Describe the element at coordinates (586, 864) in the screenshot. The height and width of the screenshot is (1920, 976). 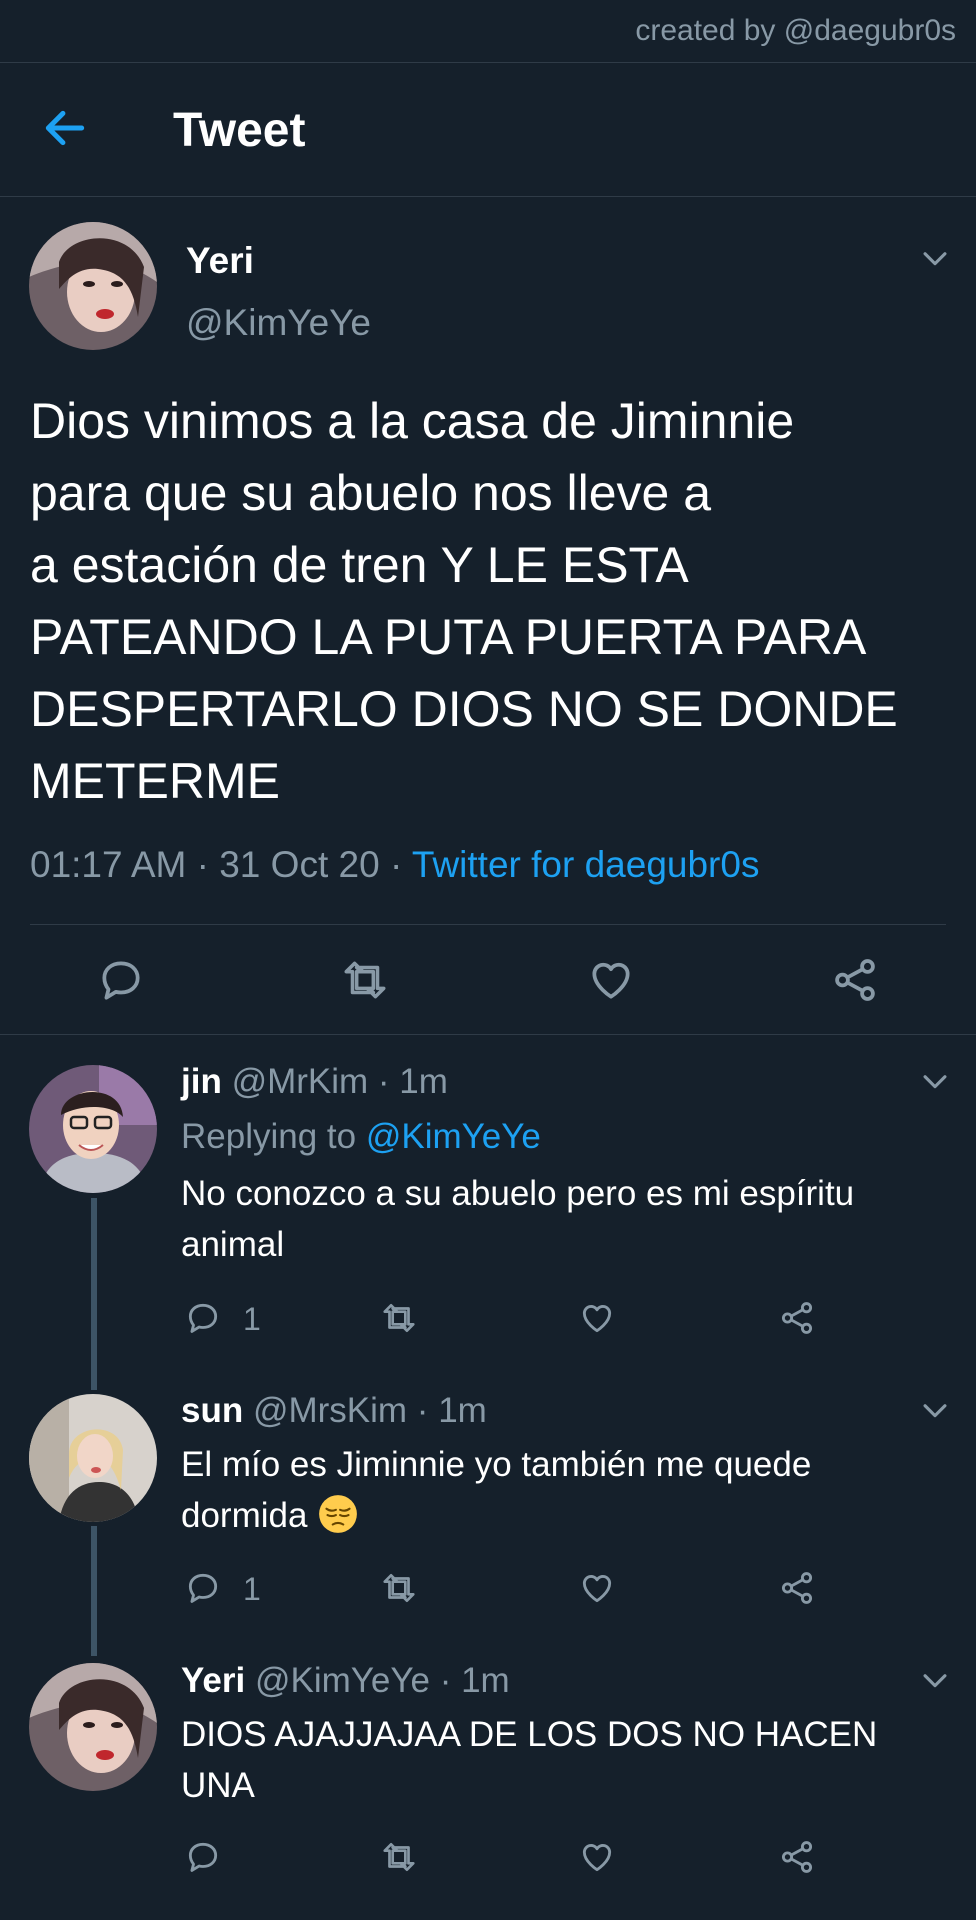
I see `tweet-source-link: Twitter for daegubr0s` at that location.